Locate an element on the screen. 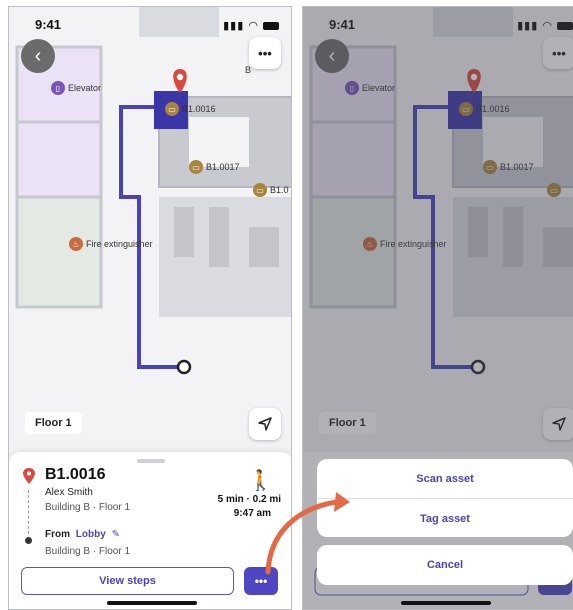 The image size is (573, 610). action-sheet: Scan asset Tag asset is located at coordinates (445, 498).